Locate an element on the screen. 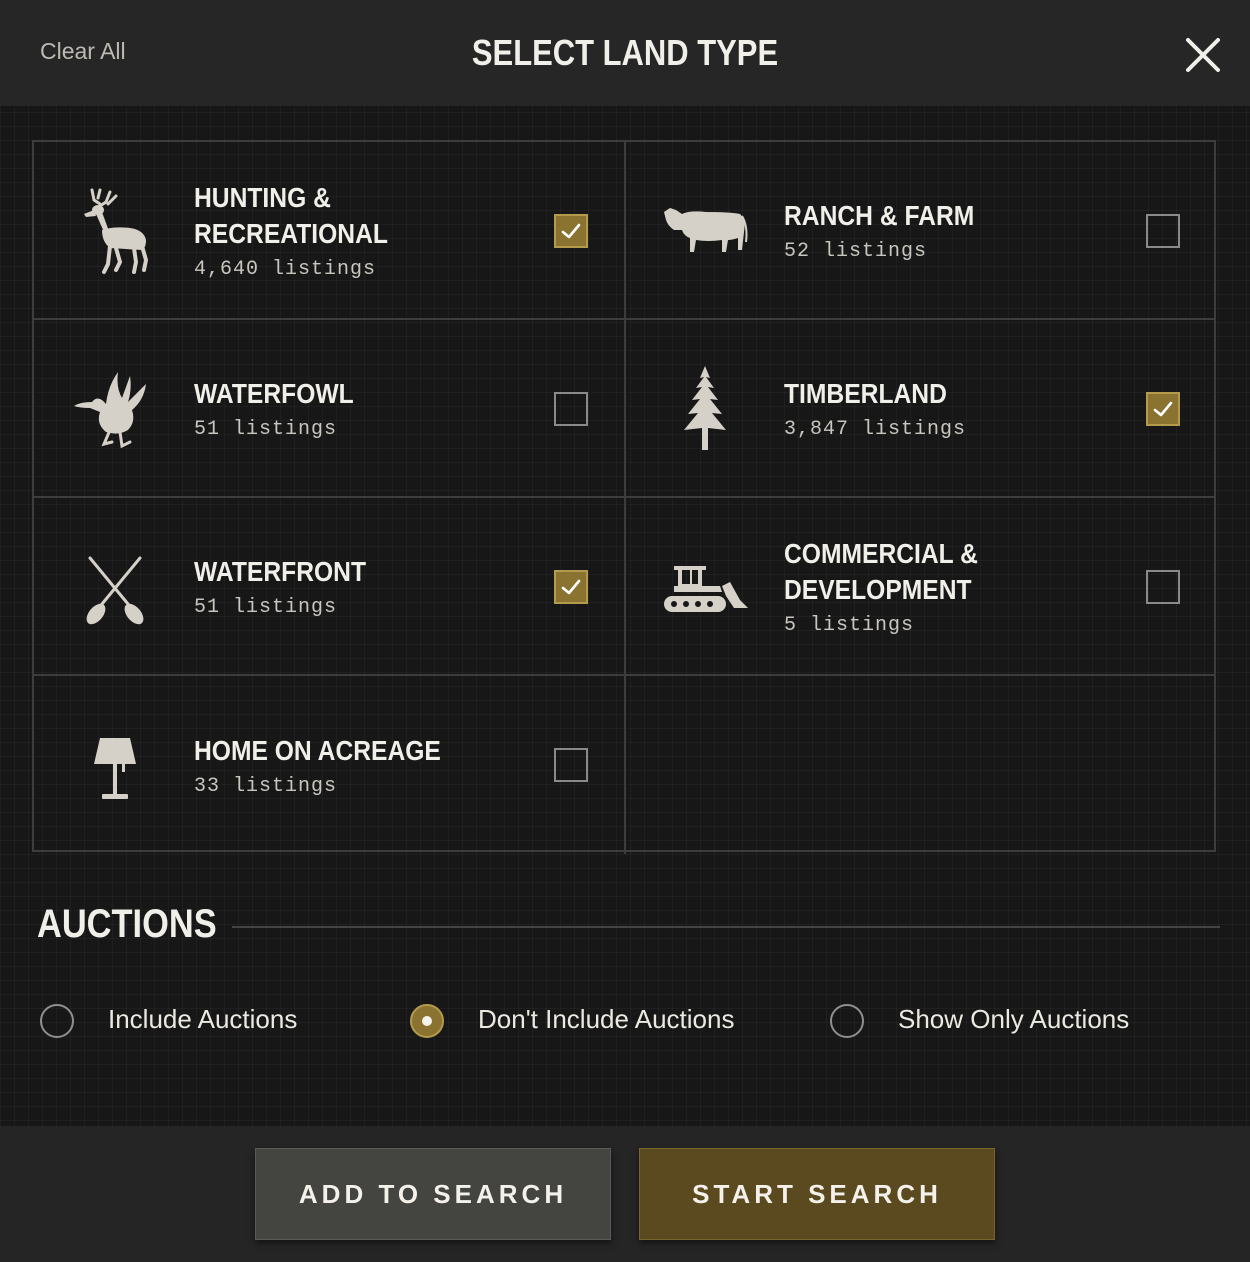 This screenshot has height=1262, width=1250. land-type-waterfront: WATERFRONT 51 listings is located at coordinates (330, 587).